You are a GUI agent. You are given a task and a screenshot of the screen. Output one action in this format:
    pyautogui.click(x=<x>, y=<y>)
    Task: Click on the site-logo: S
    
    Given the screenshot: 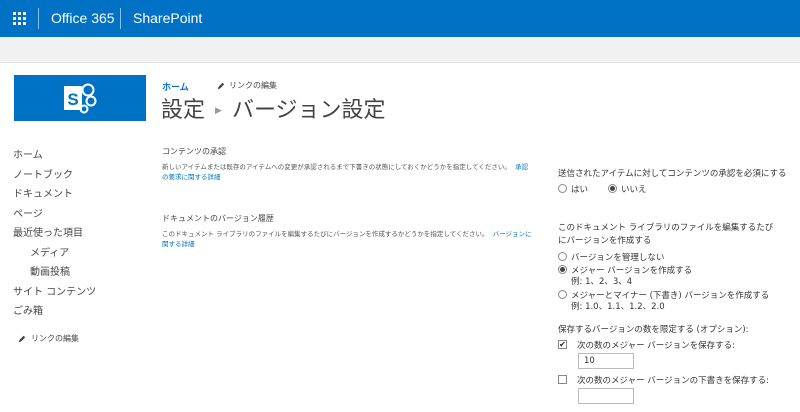 What is the action you would take?
    pyautogui.click(x=80, y=98)
    